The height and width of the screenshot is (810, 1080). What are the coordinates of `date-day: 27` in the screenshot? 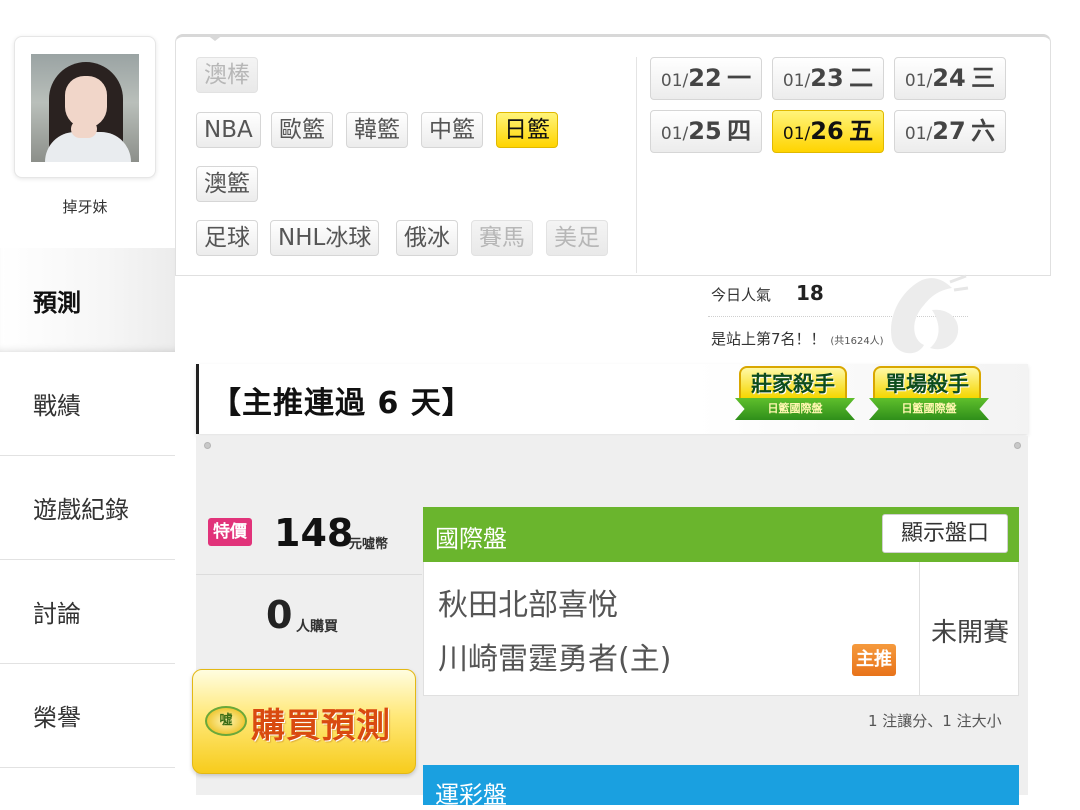 It's located at (949, 131).